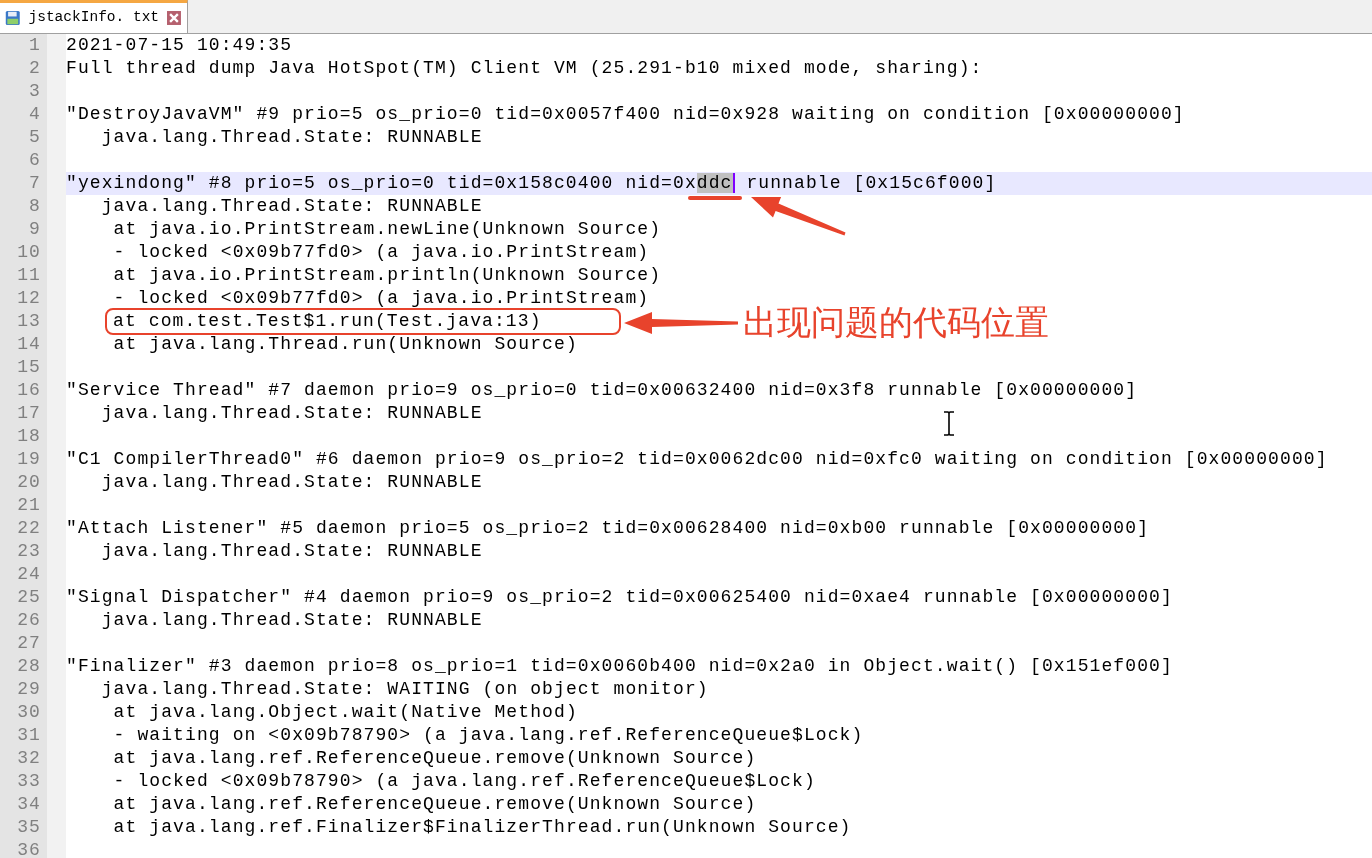  I want to click on line-number: 28, so click(29, 666).